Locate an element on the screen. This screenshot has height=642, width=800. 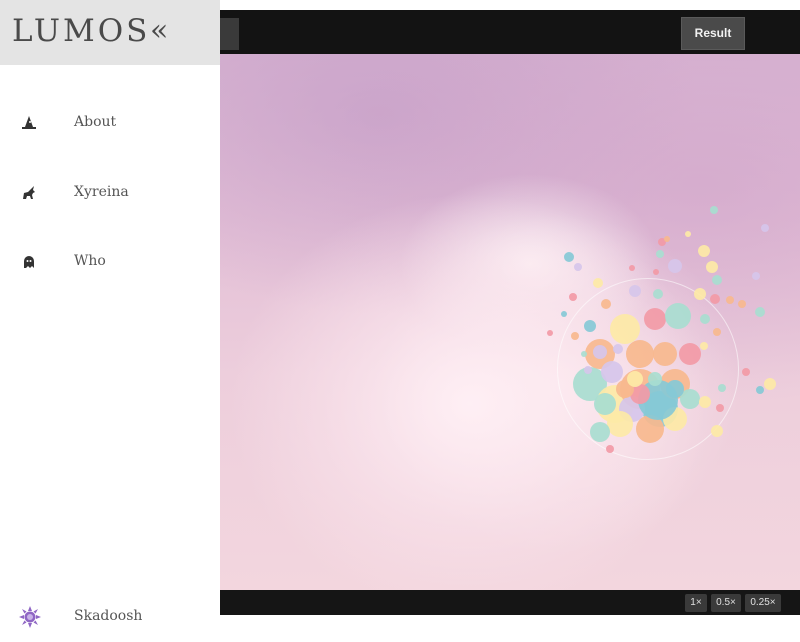
sidebar-item-label: Who is located at coordinates (90, 261).